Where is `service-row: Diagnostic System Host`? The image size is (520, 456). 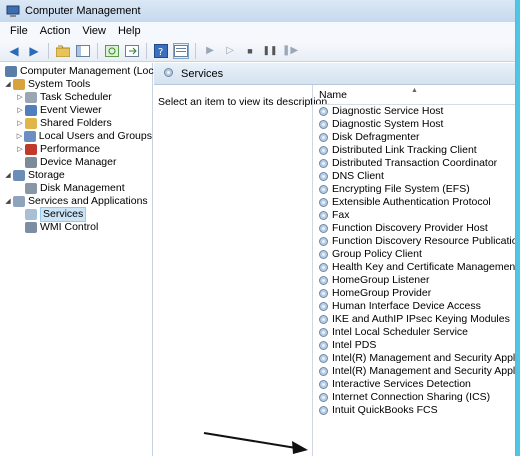 service-row: Diagnostic System Host is located at coordinates (414, 124).